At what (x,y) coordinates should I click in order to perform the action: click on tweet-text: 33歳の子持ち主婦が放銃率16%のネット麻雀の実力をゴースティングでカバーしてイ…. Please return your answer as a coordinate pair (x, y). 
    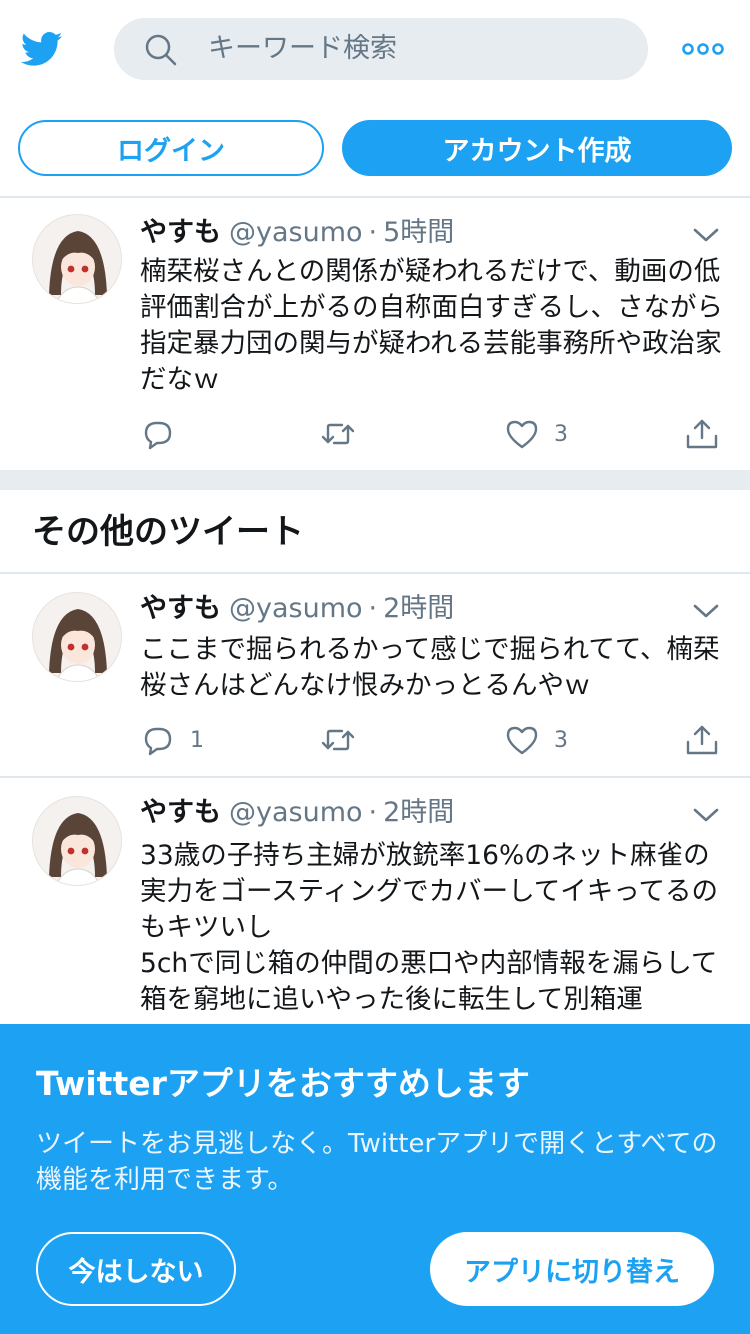
    Looking at the image, I should click on (429, 927).